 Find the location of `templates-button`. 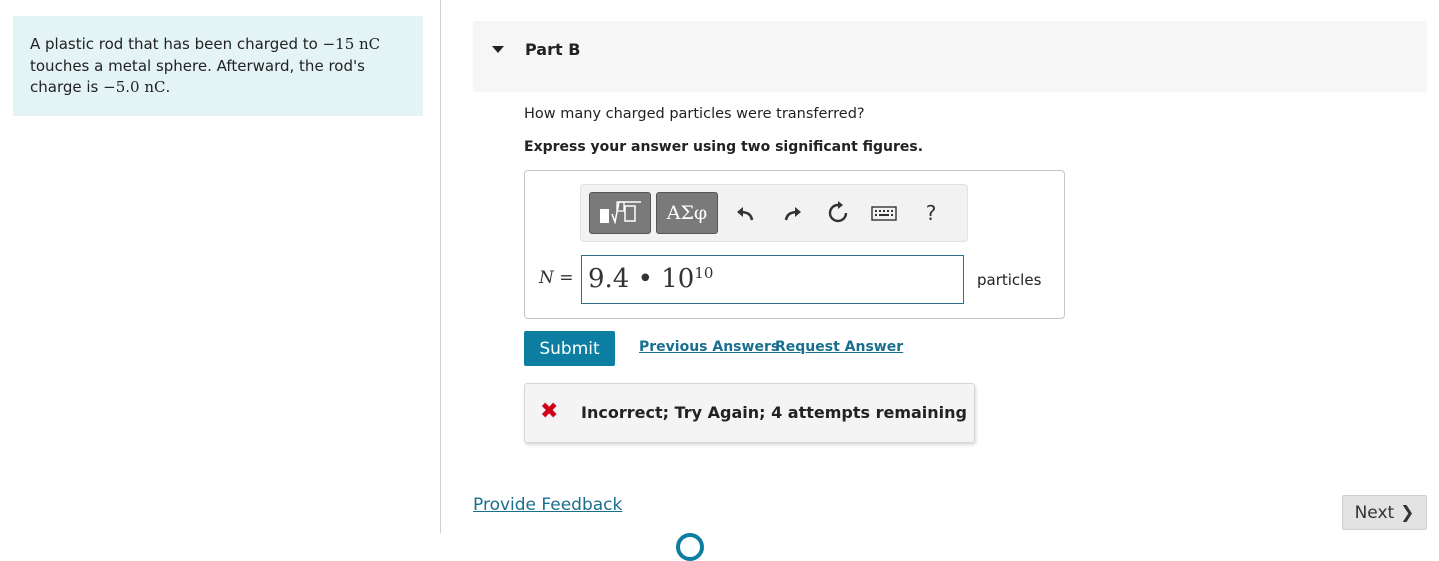

templates-button is located at coordinates (620, 213).